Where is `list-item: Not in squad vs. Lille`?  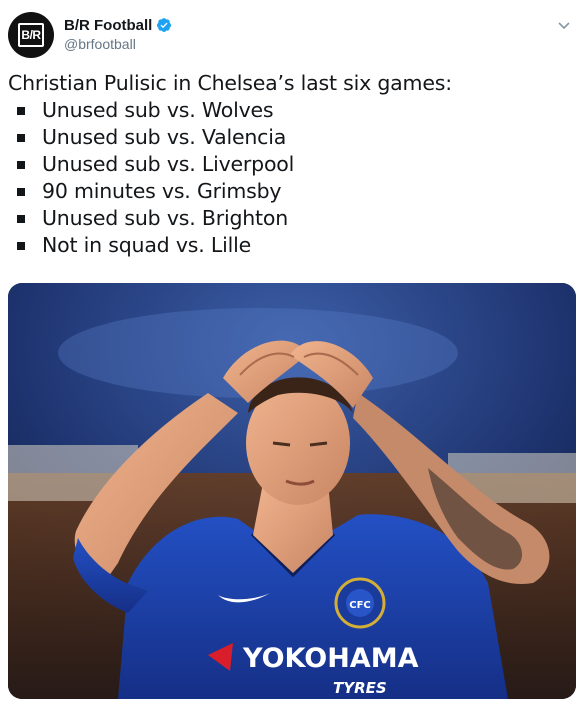
list-item: Not in squad vs. Lille is located at coordinates (290, 245).